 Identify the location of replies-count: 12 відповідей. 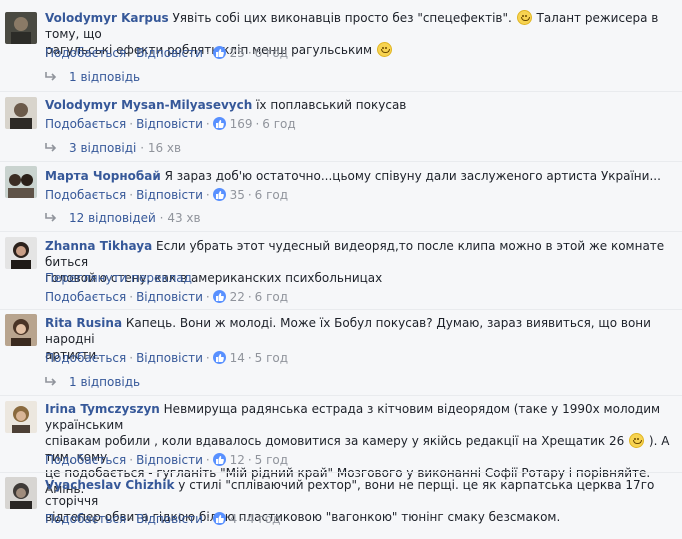
(112, 218).